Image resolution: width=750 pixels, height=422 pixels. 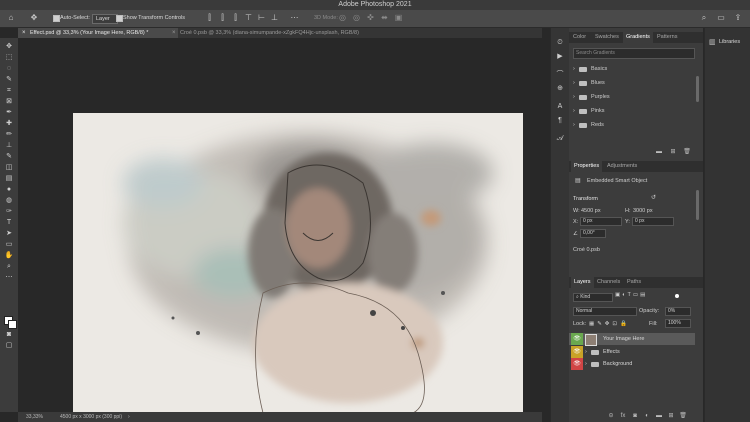 I want to click on filter-type-icons: ▣◐T▭▤, so click(x=631, y=295).